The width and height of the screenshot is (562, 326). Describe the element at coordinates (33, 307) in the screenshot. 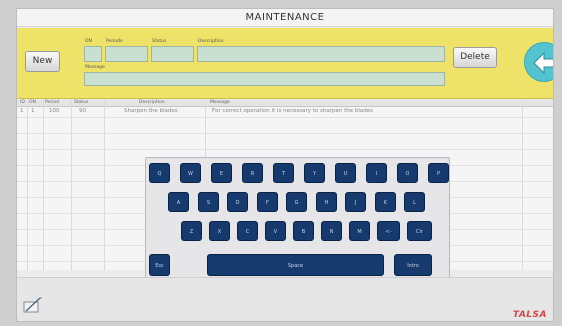

I see `notepad-pen-icon` at that location.